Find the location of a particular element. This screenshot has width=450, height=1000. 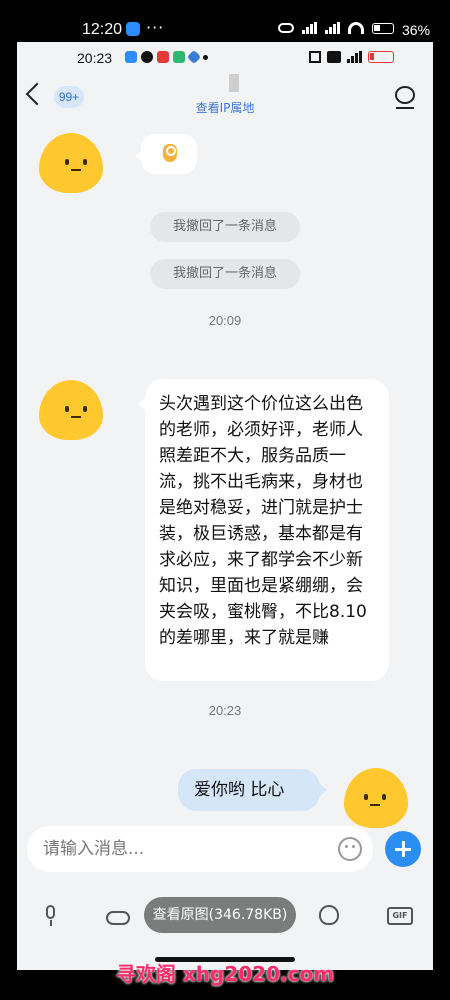

outer-status-time: 12:20 is located at coordinates (102, 29).